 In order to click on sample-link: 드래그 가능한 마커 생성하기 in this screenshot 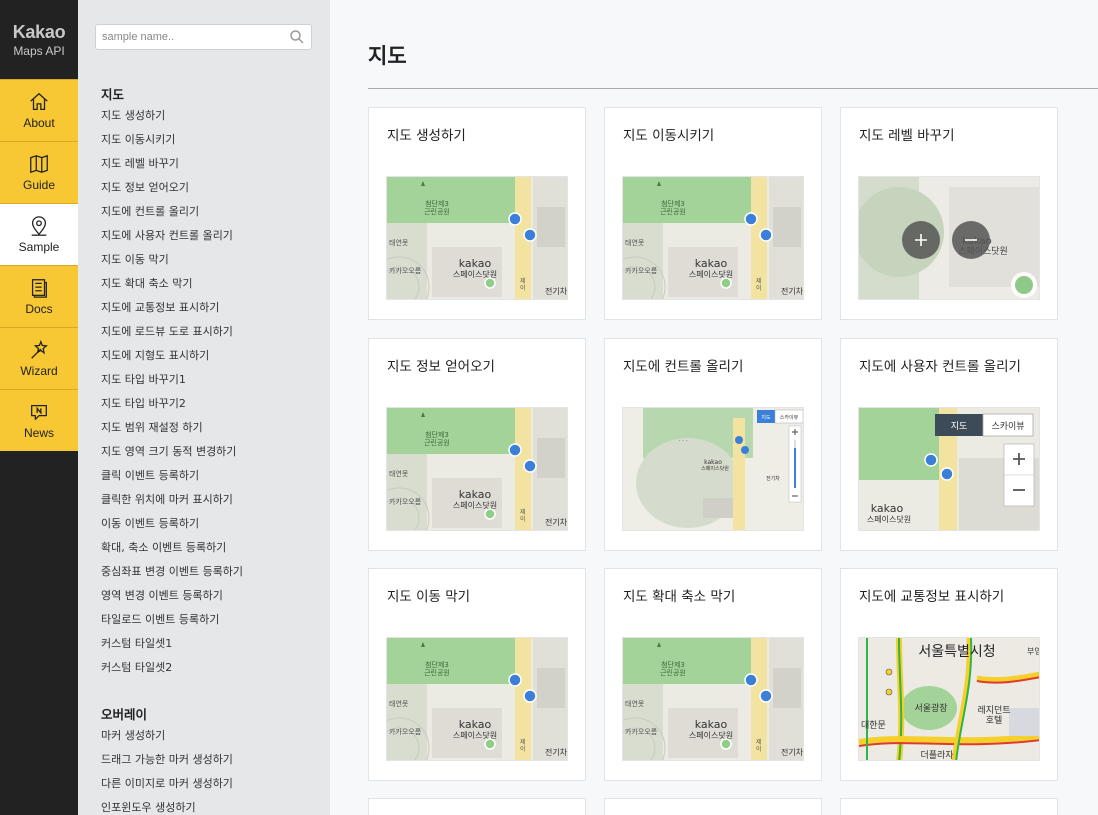, I will do `click(167, 760)`.